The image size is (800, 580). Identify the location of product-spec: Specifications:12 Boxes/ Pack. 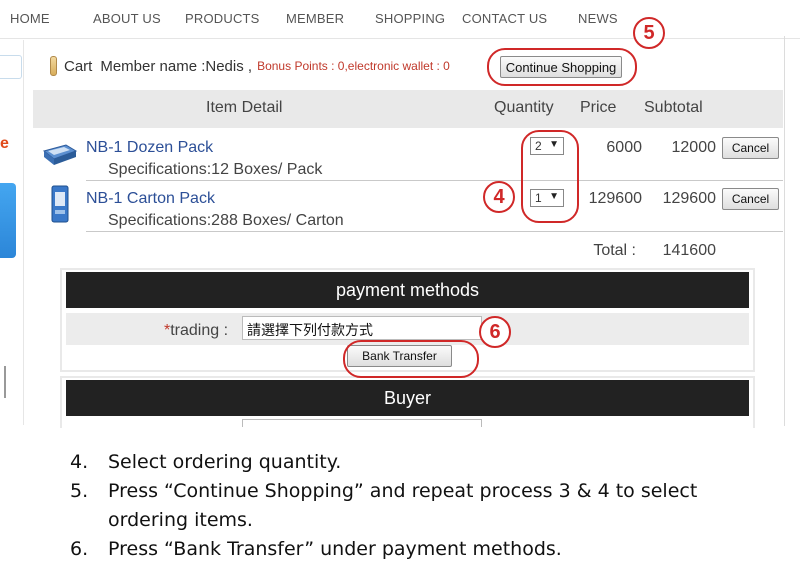
(215, 169).